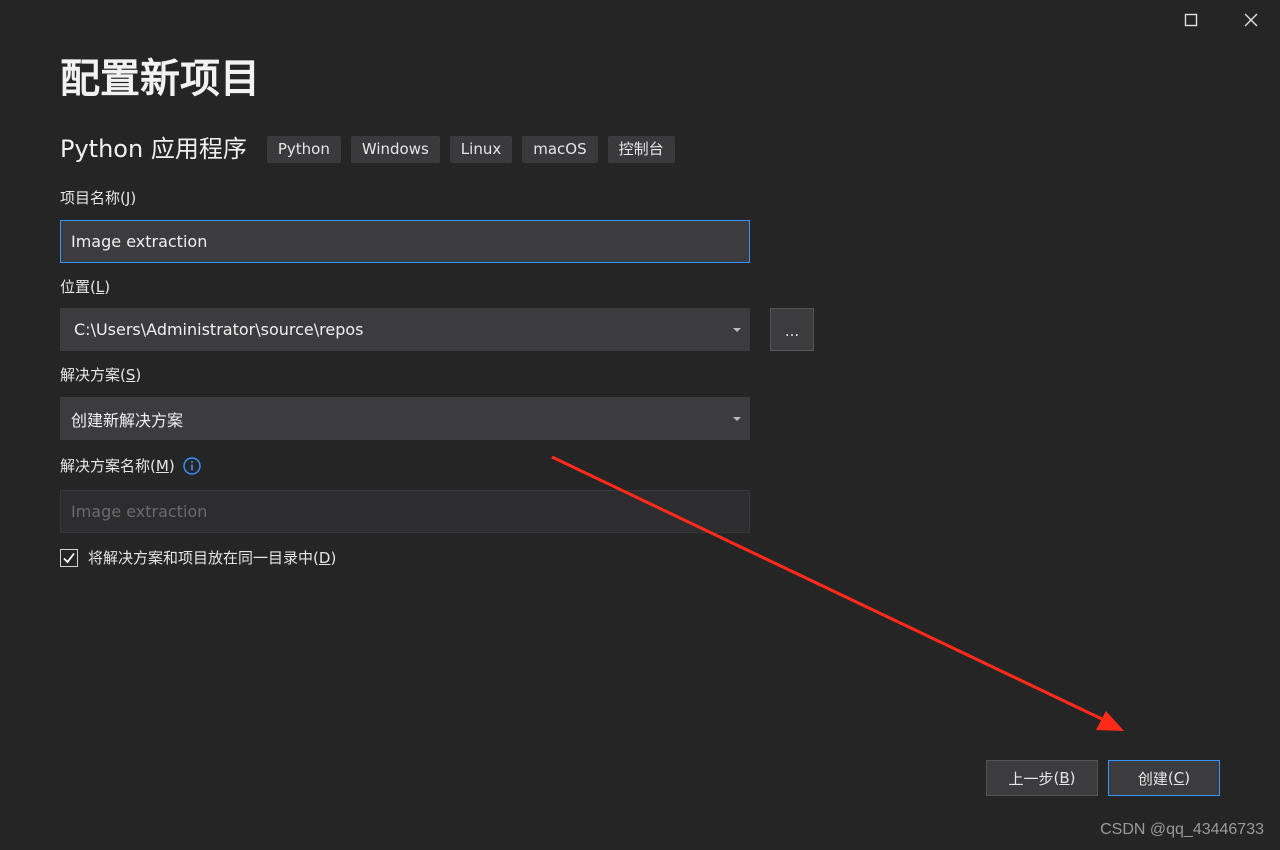 This screenshot has width=1280, height=850. I want to click on tag-console: 控制台, so click(641, 149).